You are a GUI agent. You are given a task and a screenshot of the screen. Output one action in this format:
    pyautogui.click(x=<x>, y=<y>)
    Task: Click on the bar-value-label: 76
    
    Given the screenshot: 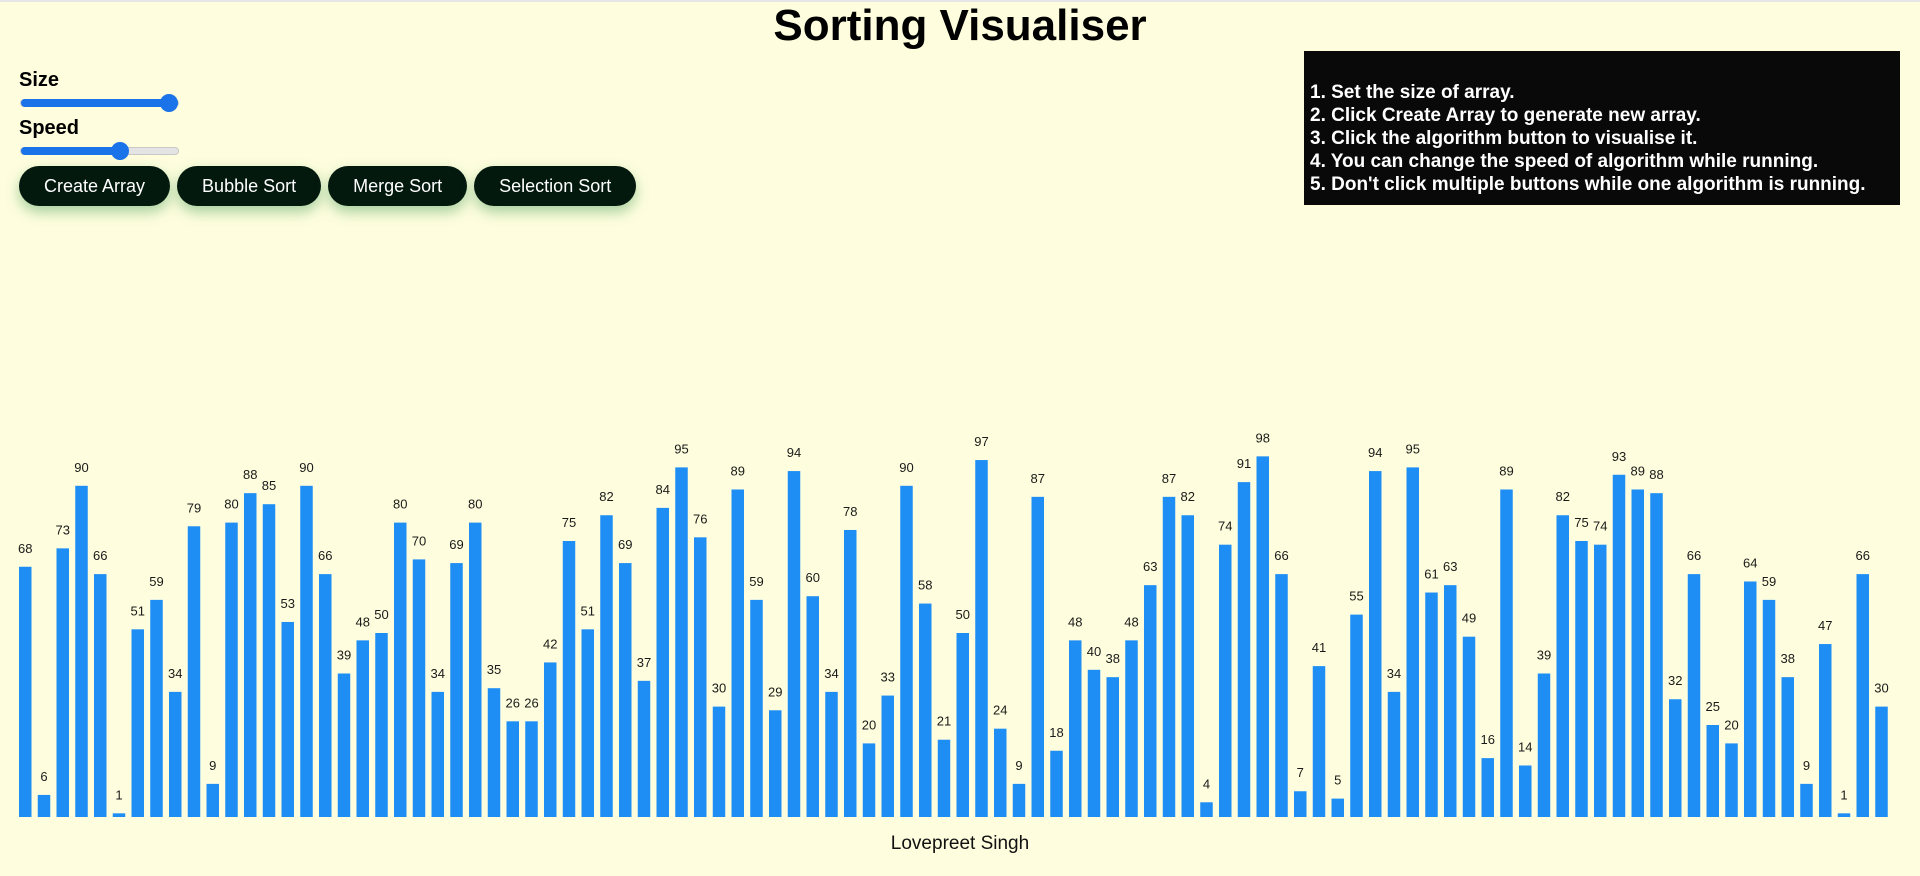 What is the action you would take?
    pyautogui.click(x=700, y=518)
    